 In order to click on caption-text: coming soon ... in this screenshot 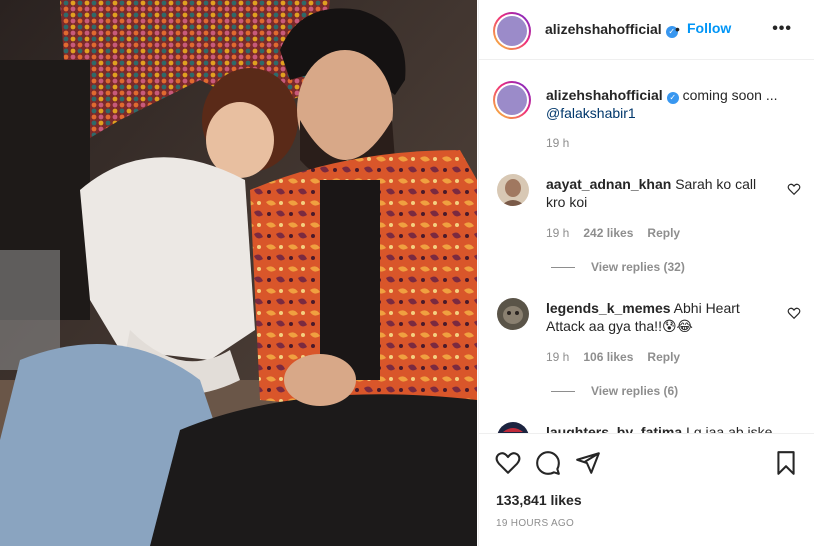, I will do `click(730, 95)`.